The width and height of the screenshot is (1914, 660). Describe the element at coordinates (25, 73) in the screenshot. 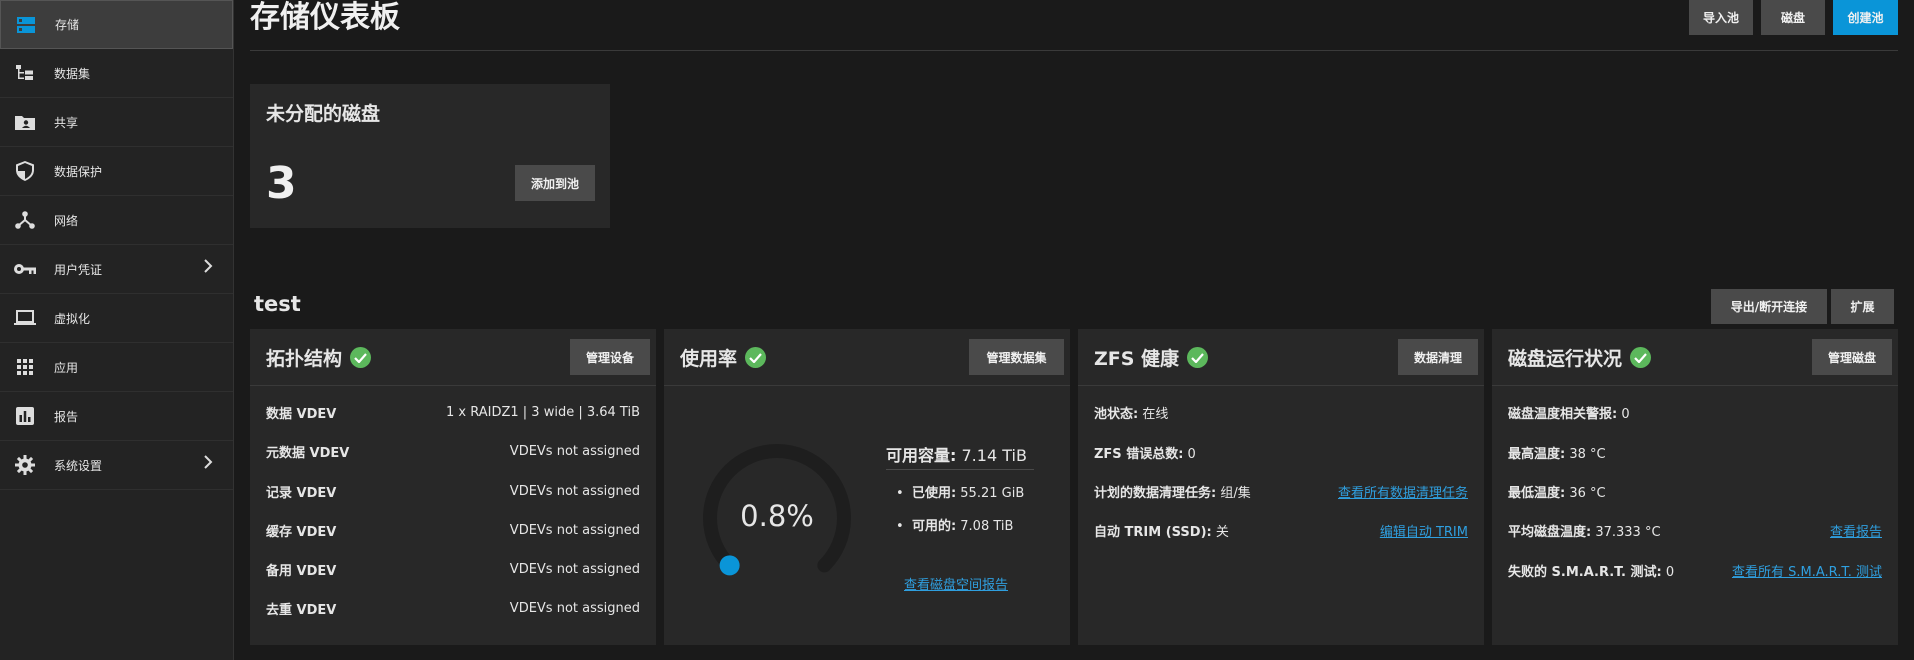

I see `dataset-tree-icon` at that location.